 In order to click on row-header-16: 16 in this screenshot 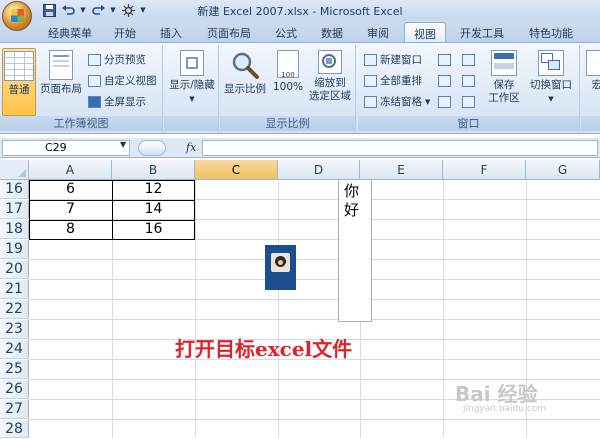, I will do `click(14, 189)`.